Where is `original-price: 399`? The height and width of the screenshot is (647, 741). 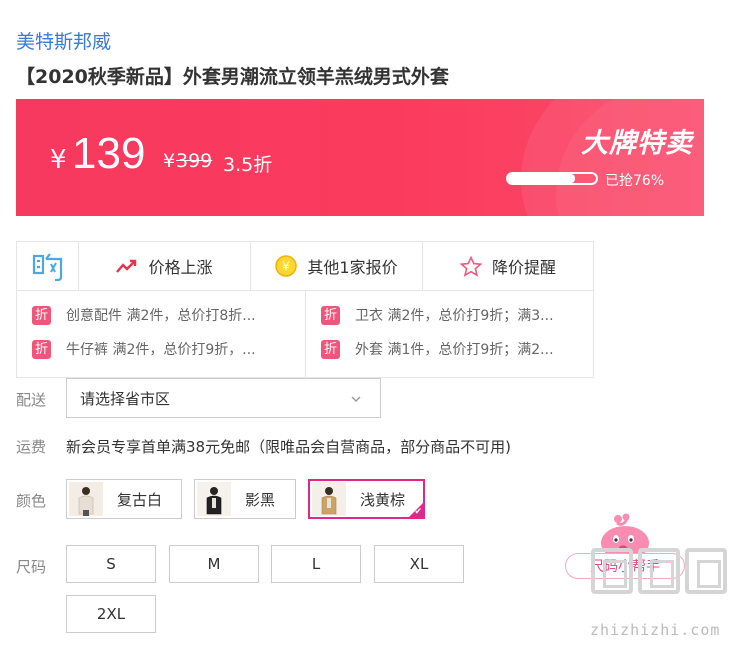
original-price: 399 is located at coordinates (194, 161).